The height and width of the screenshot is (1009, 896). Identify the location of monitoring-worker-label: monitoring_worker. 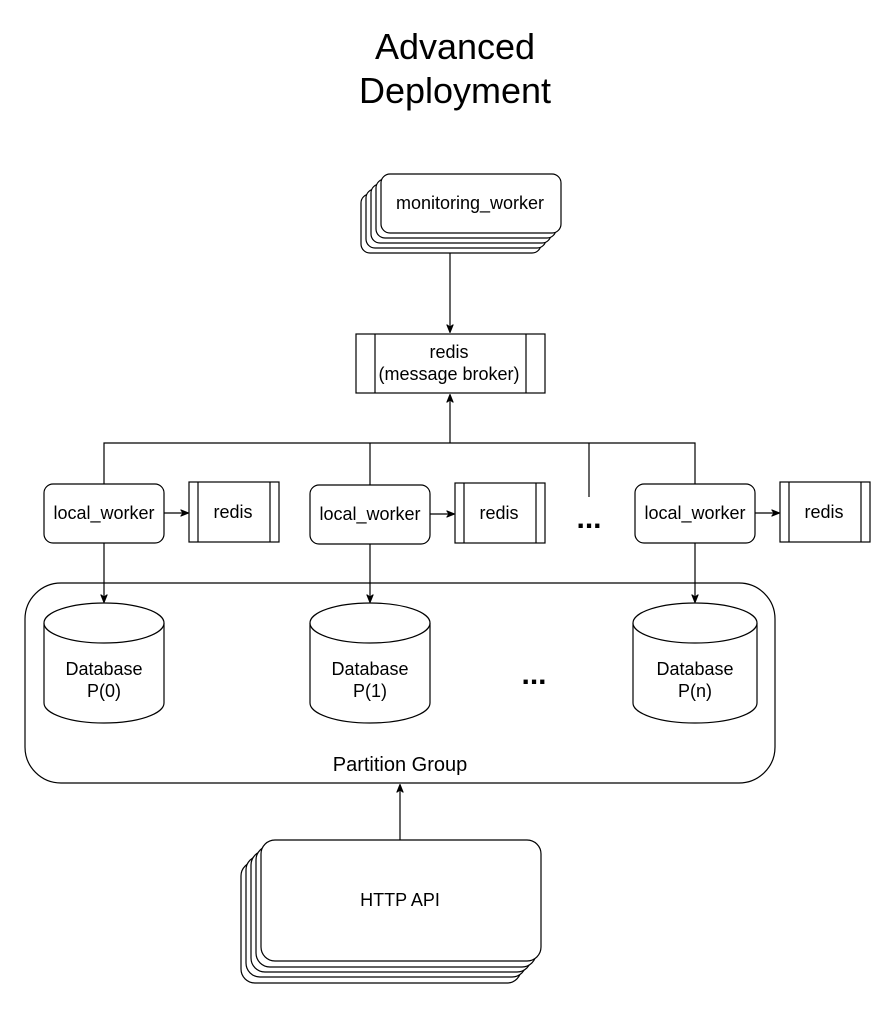
(470, 203).